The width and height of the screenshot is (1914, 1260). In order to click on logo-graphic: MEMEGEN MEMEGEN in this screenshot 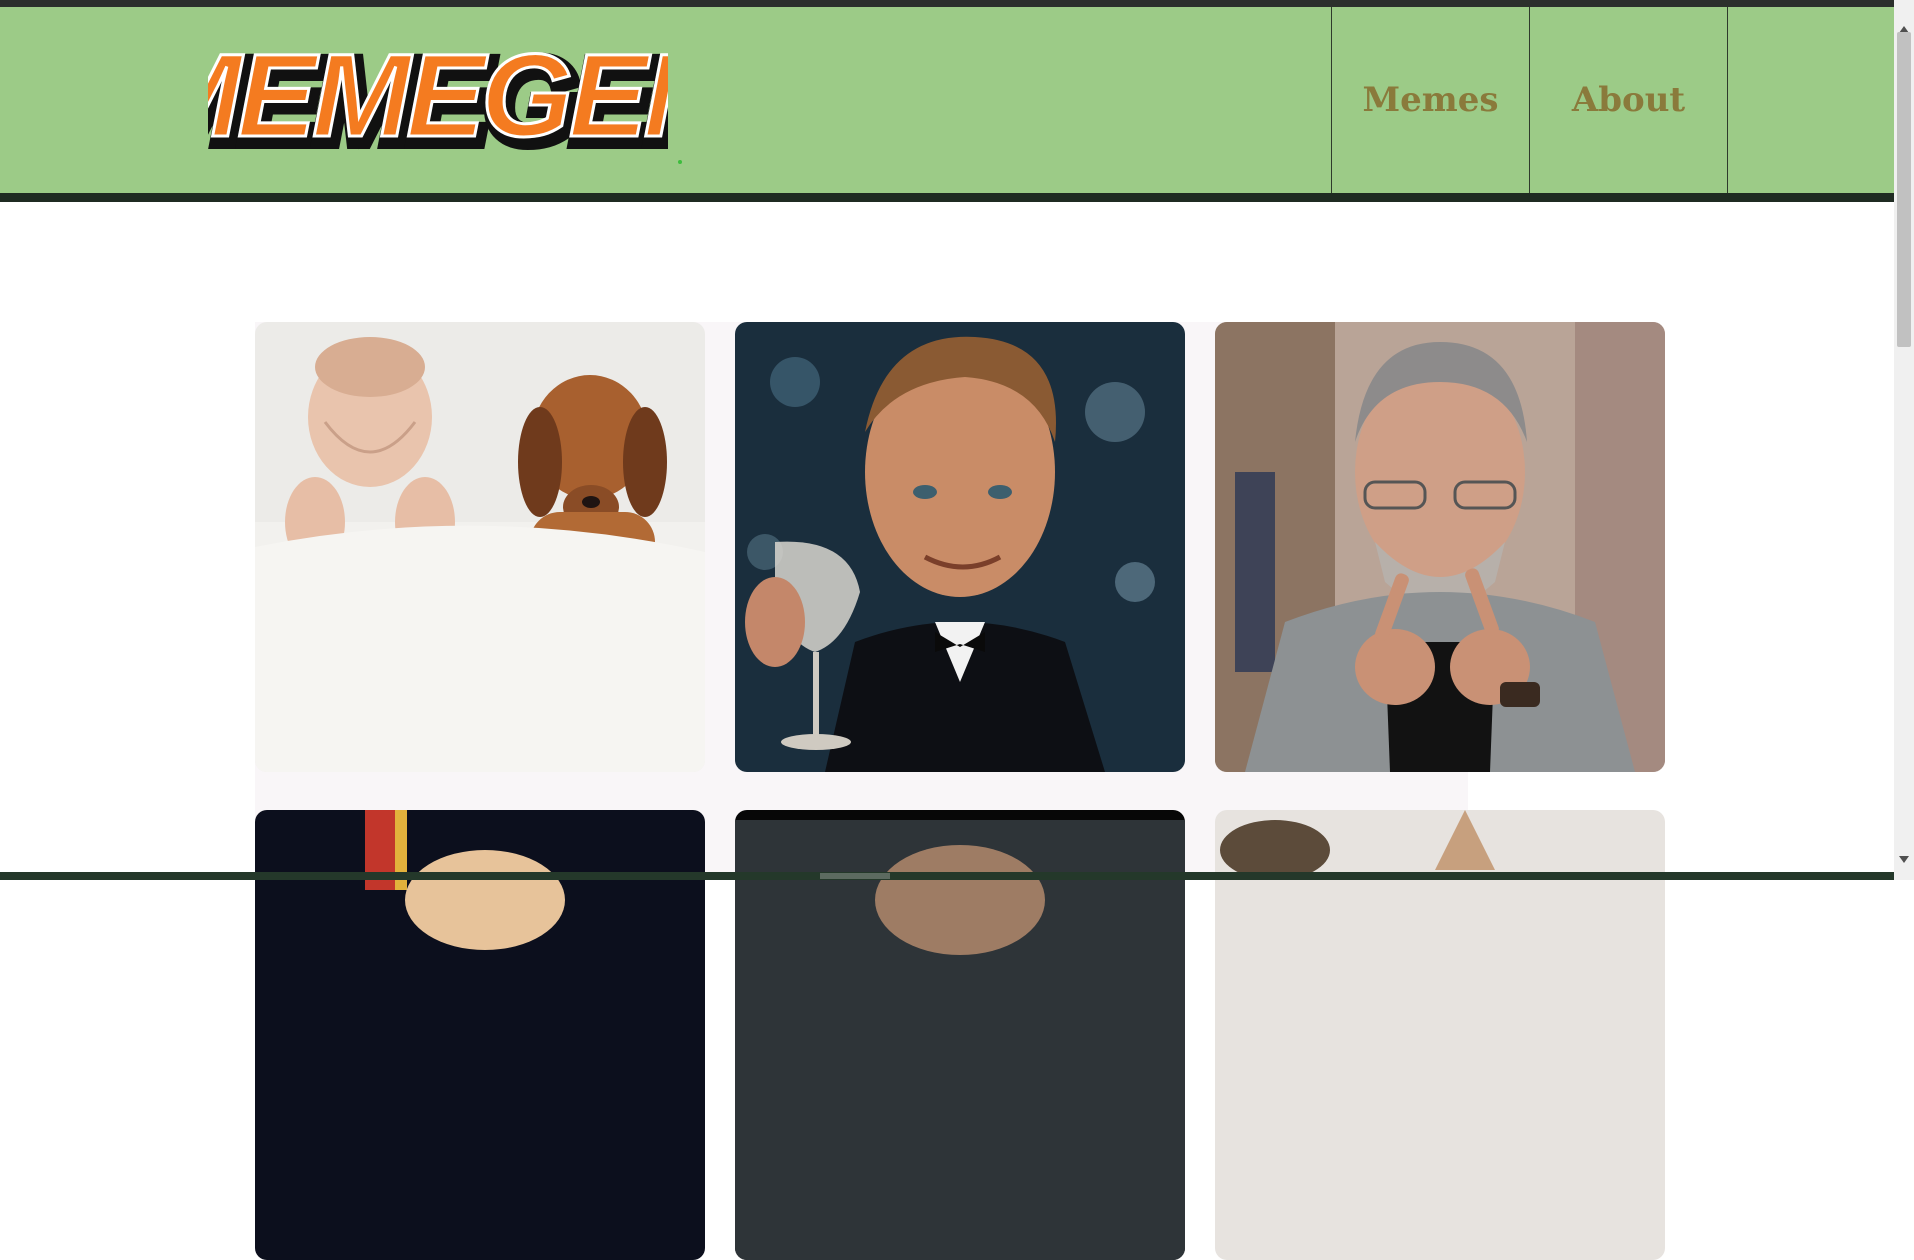, I will do `click(438, 102)`.